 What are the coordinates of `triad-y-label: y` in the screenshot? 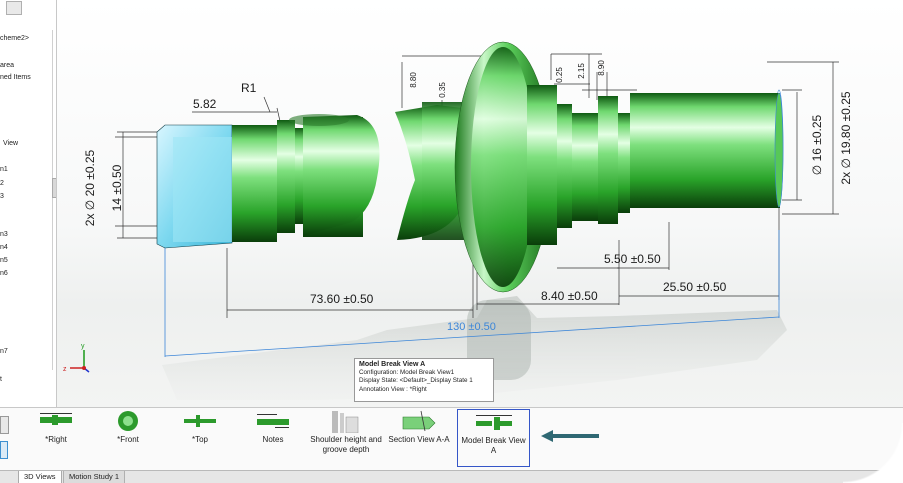 It's located at (83, 346).